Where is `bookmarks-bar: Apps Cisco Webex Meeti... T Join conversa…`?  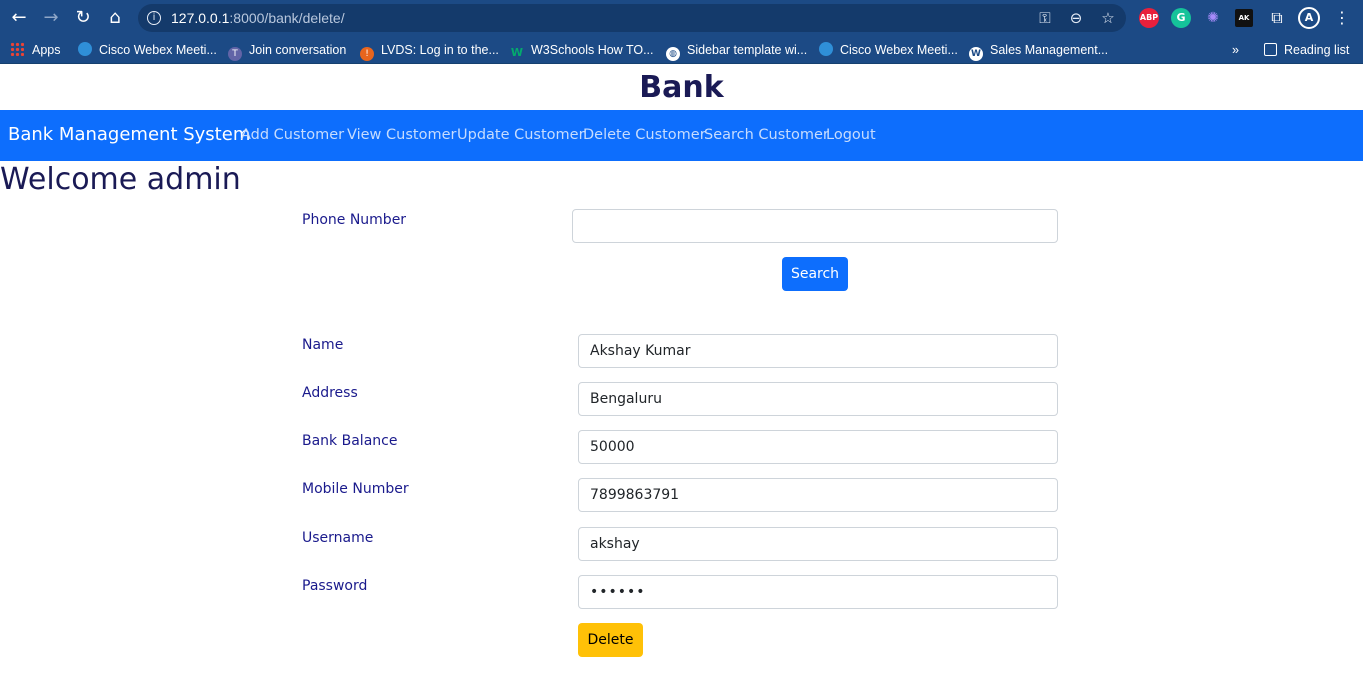 bookmarks-bar: Apps Cisco Webex Meeti... T Join conversa… is located at coordinates (681, 50).